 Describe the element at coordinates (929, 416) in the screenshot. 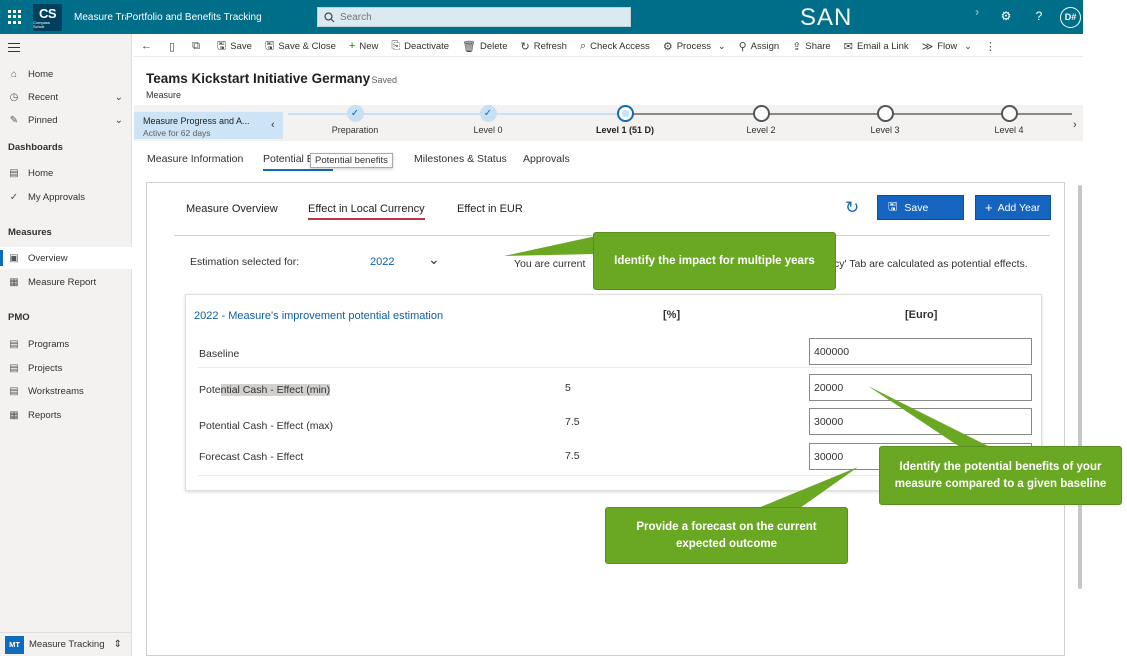

I see `callout-pointer-potential-benefits` at that location.